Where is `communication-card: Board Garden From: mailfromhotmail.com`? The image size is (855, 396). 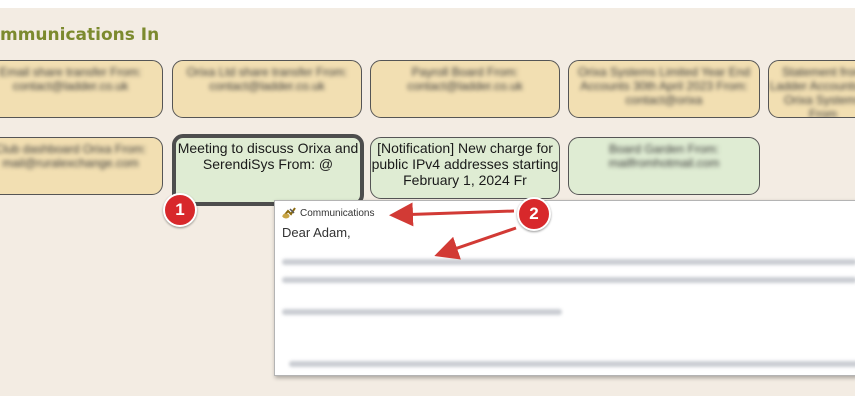 communication-card: Board Garden From: mailfromhotmail.com is located at coordinates (664, 166).